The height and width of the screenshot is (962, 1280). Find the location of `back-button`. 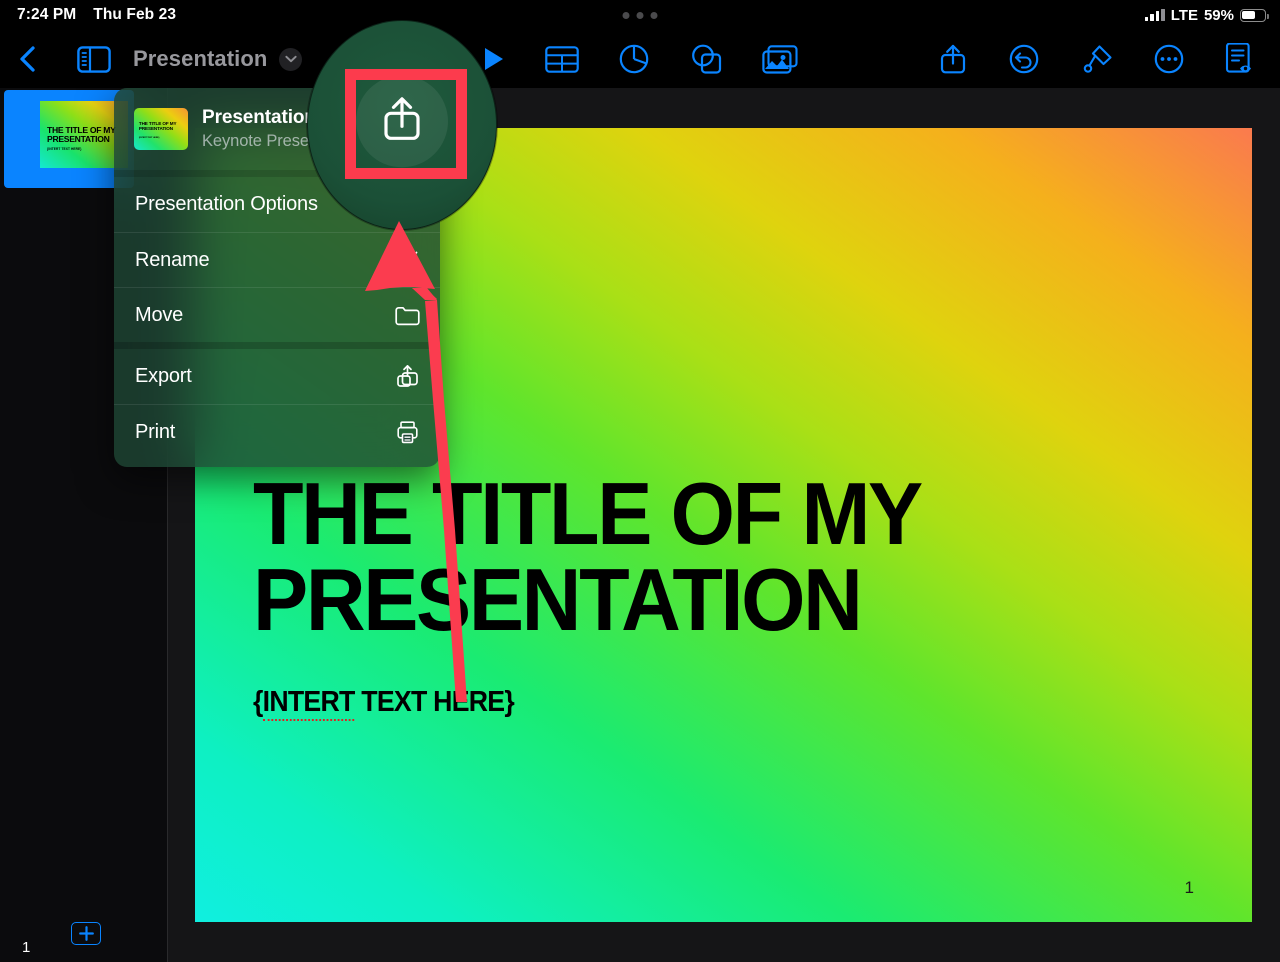

back-button is located at coordinates (27, 59).